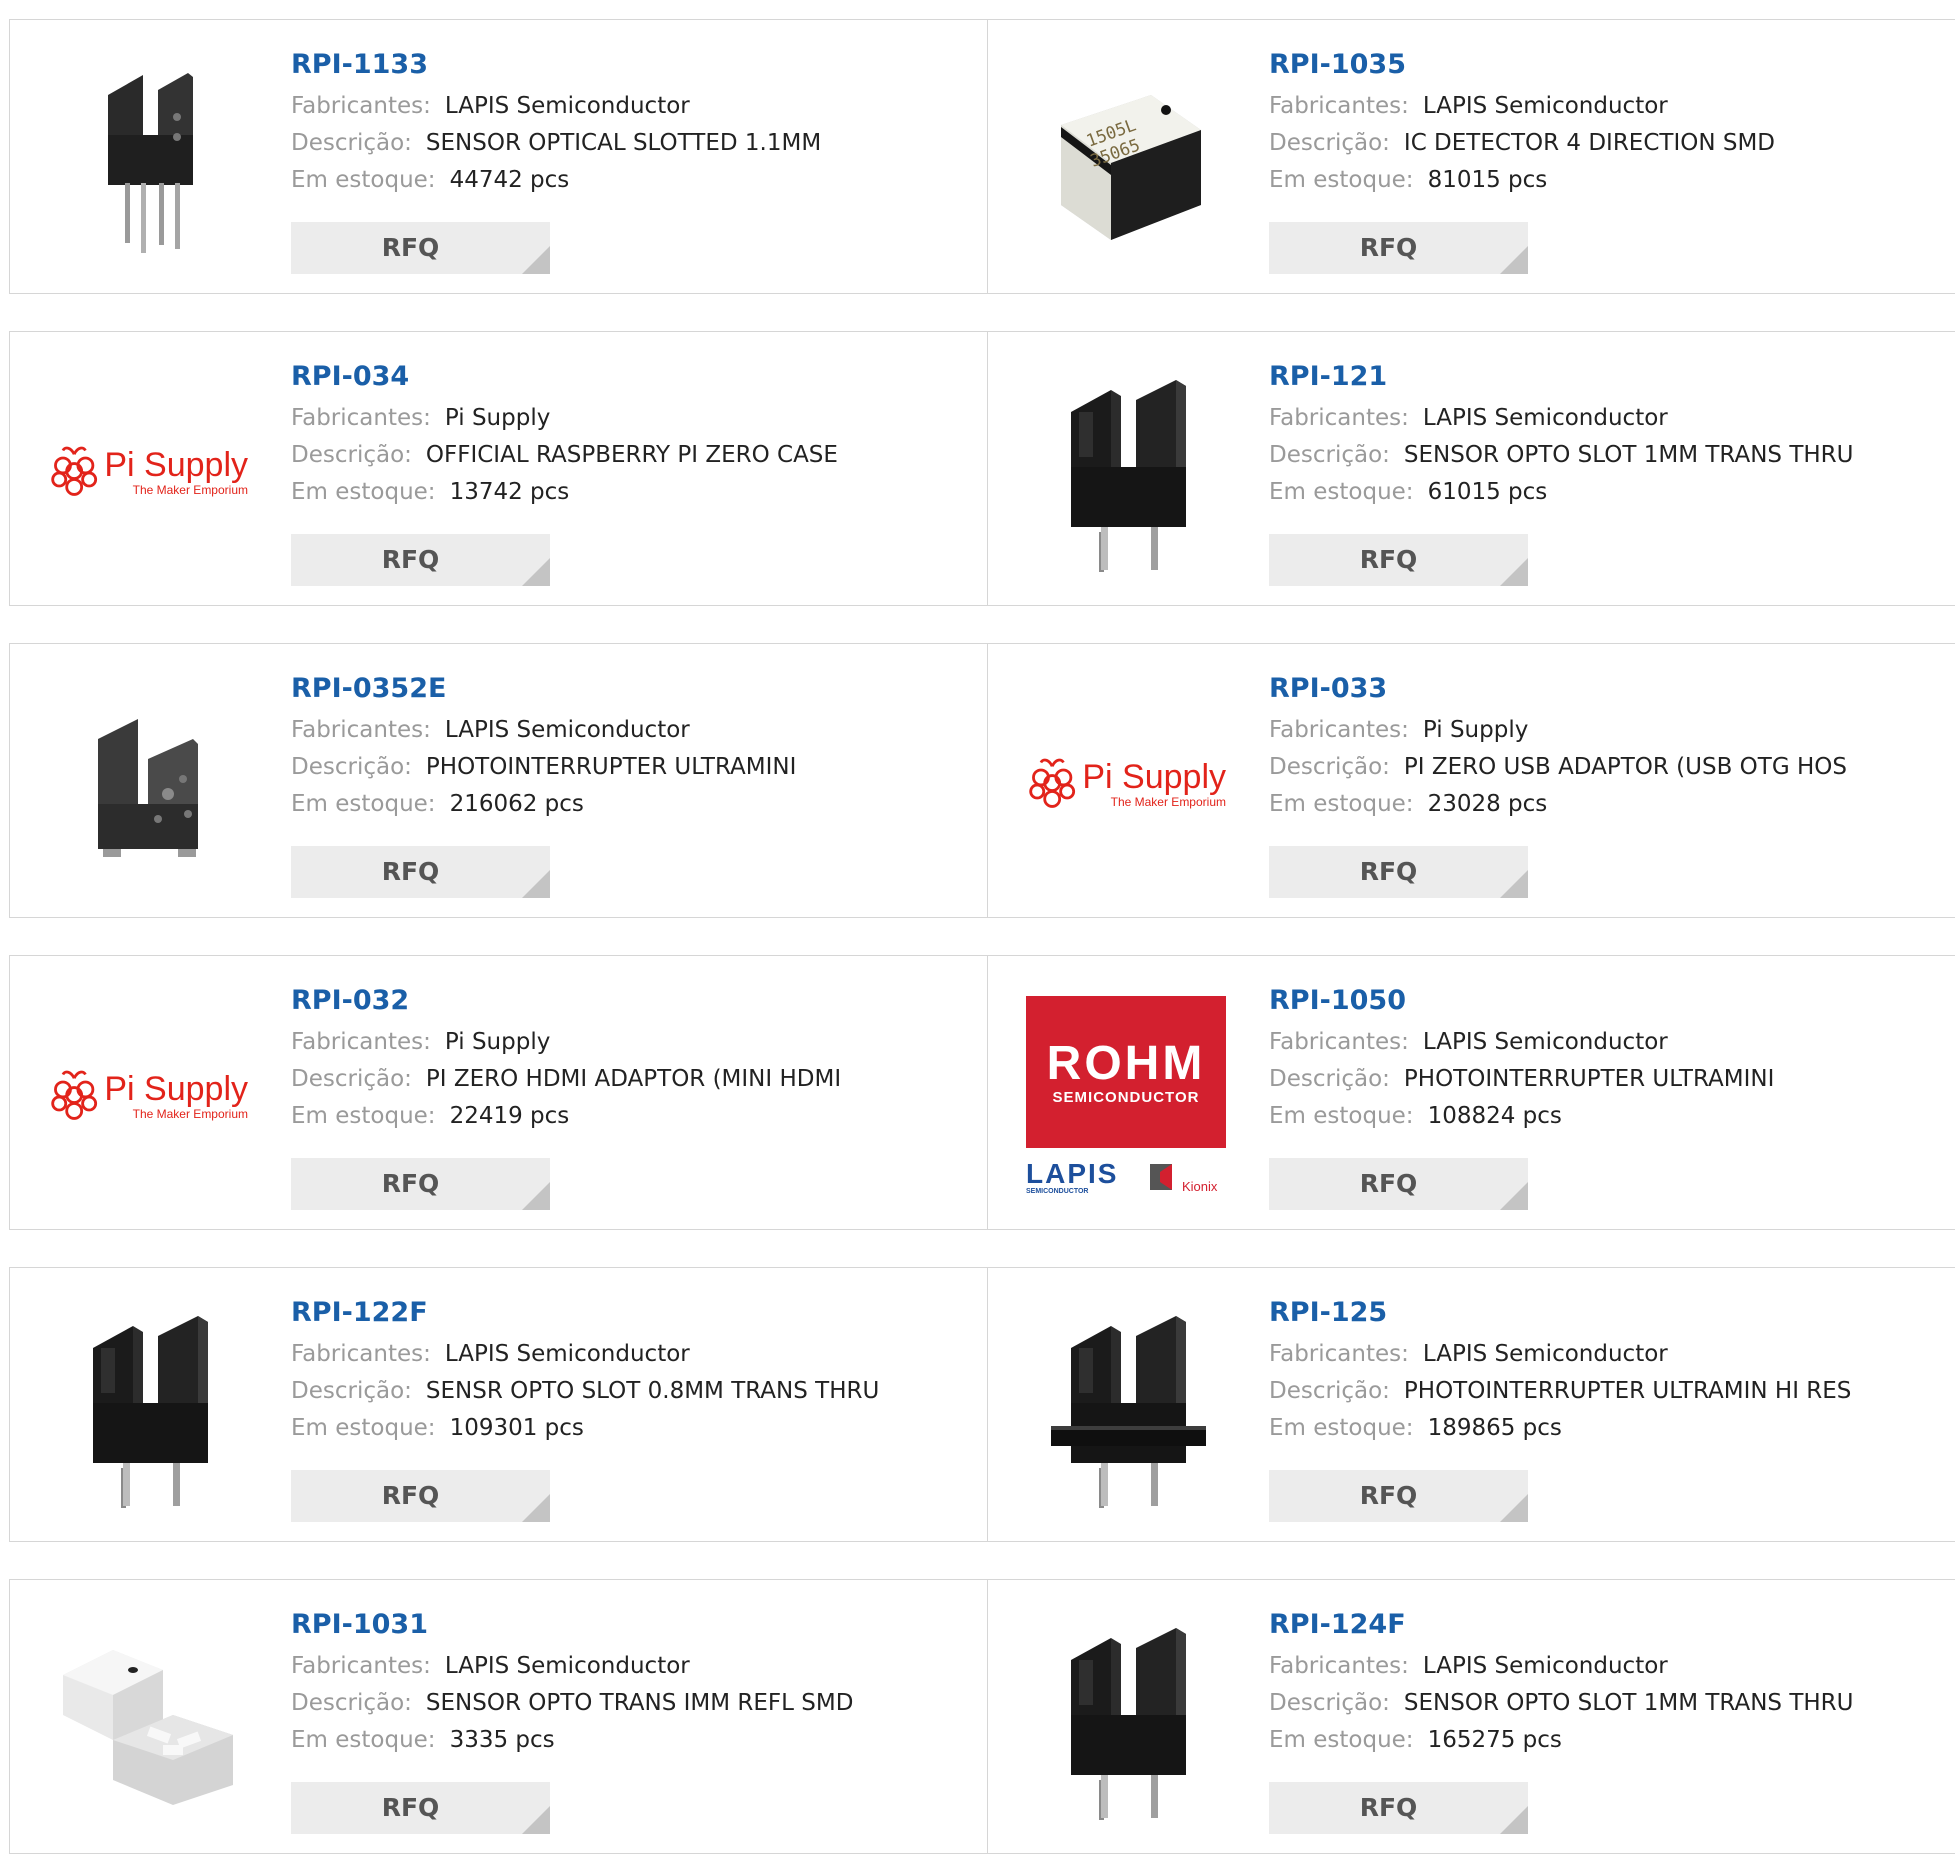 The image size is (1955, 1854). I want to click on product-image: 1505L 35065, so click(1126, 160).